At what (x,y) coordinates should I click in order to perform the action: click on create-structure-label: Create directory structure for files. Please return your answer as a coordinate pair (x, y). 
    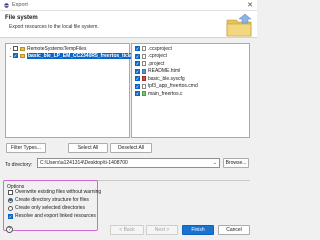
    Looking at the image, I should click on (52, 200).